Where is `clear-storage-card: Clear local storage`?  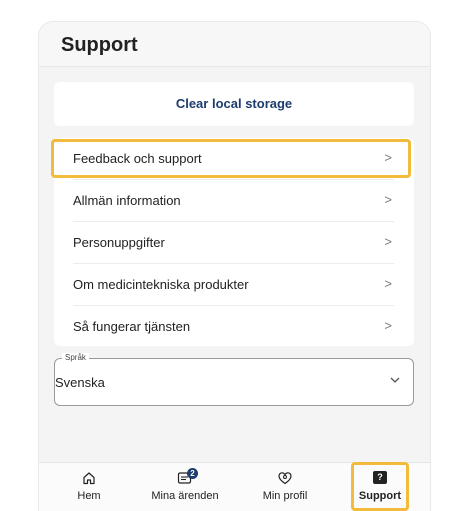 clear-storage-card: Clear local storage is located at coordinates (234, 104).